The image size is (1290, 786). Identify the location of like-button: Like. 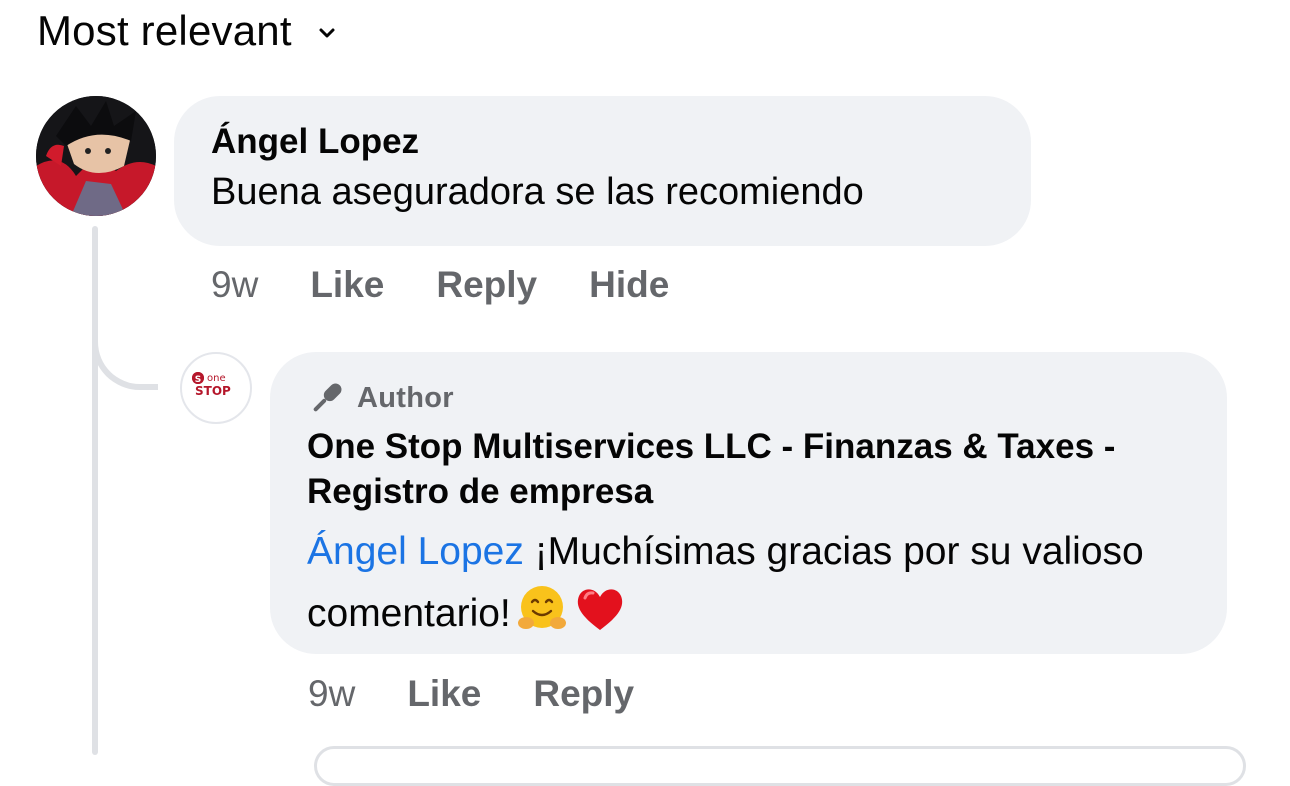
(347, 285).